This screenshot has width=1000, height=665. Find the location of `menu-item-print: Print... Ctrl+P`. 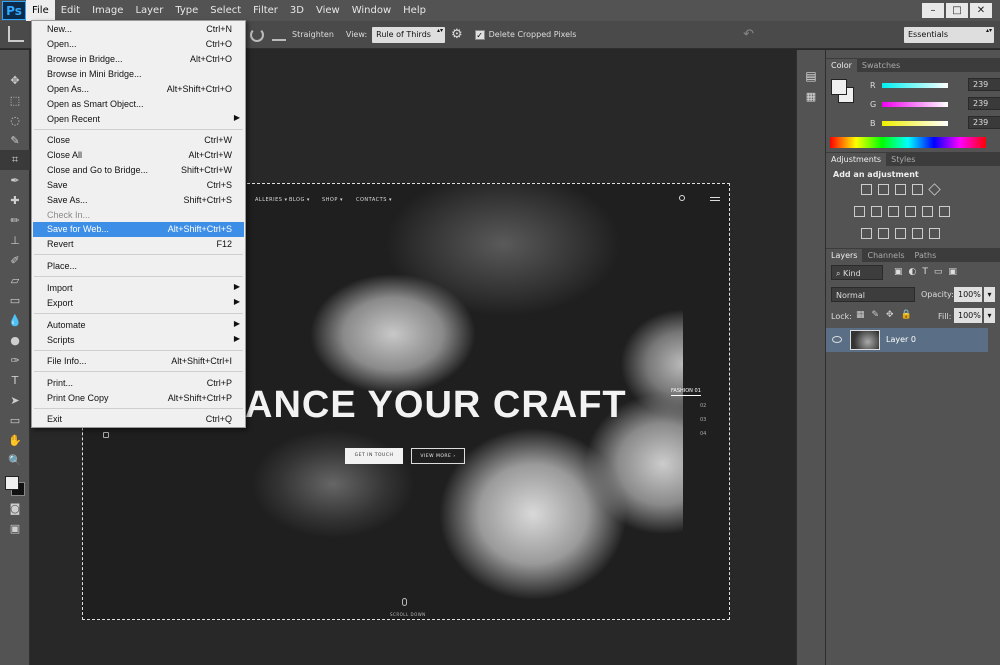

menu-item-print: Print... Ctrl+P is located at coordinates (138, 383).